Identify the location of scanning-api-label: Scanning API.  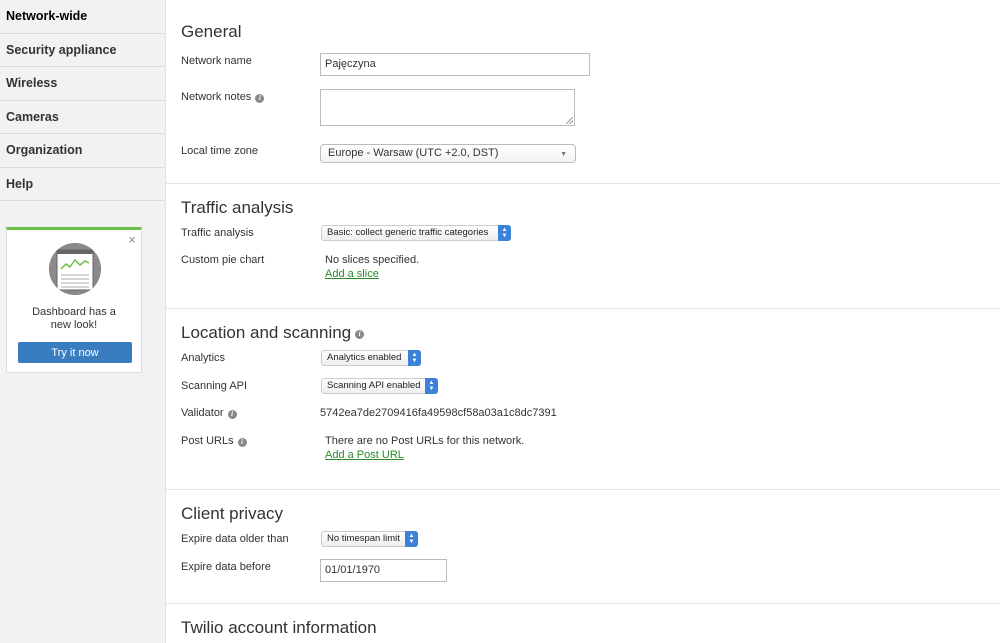
(214, 386).